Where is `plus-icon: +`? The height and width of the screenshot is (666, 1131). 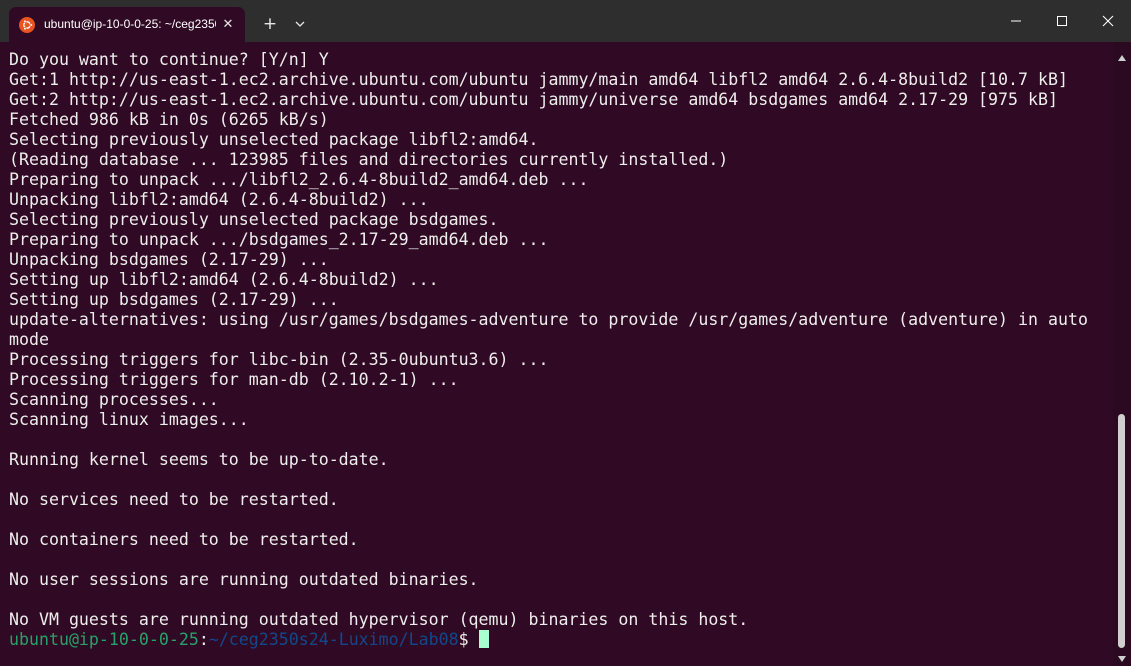 plus-icon: + is located at coordinates (270, 24).